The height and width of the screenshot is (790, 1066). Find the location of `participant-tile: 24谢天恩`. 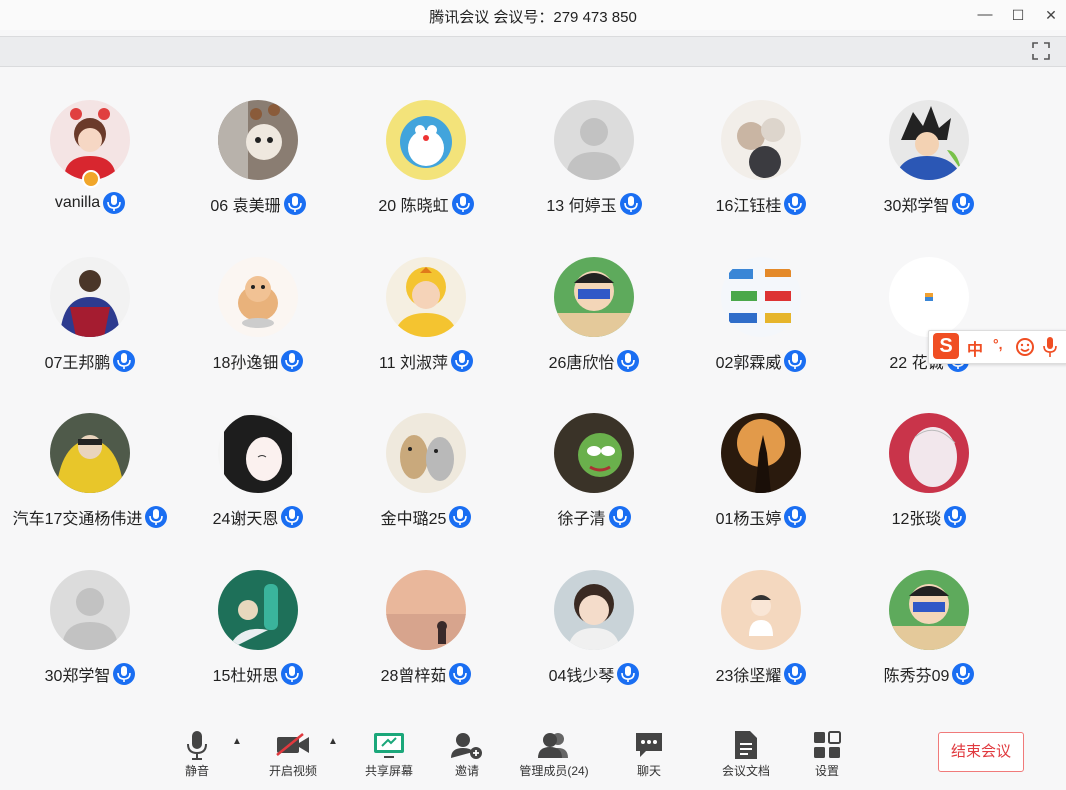

participant-tile: 24谢天恩 is located at coordinates (258, 468).